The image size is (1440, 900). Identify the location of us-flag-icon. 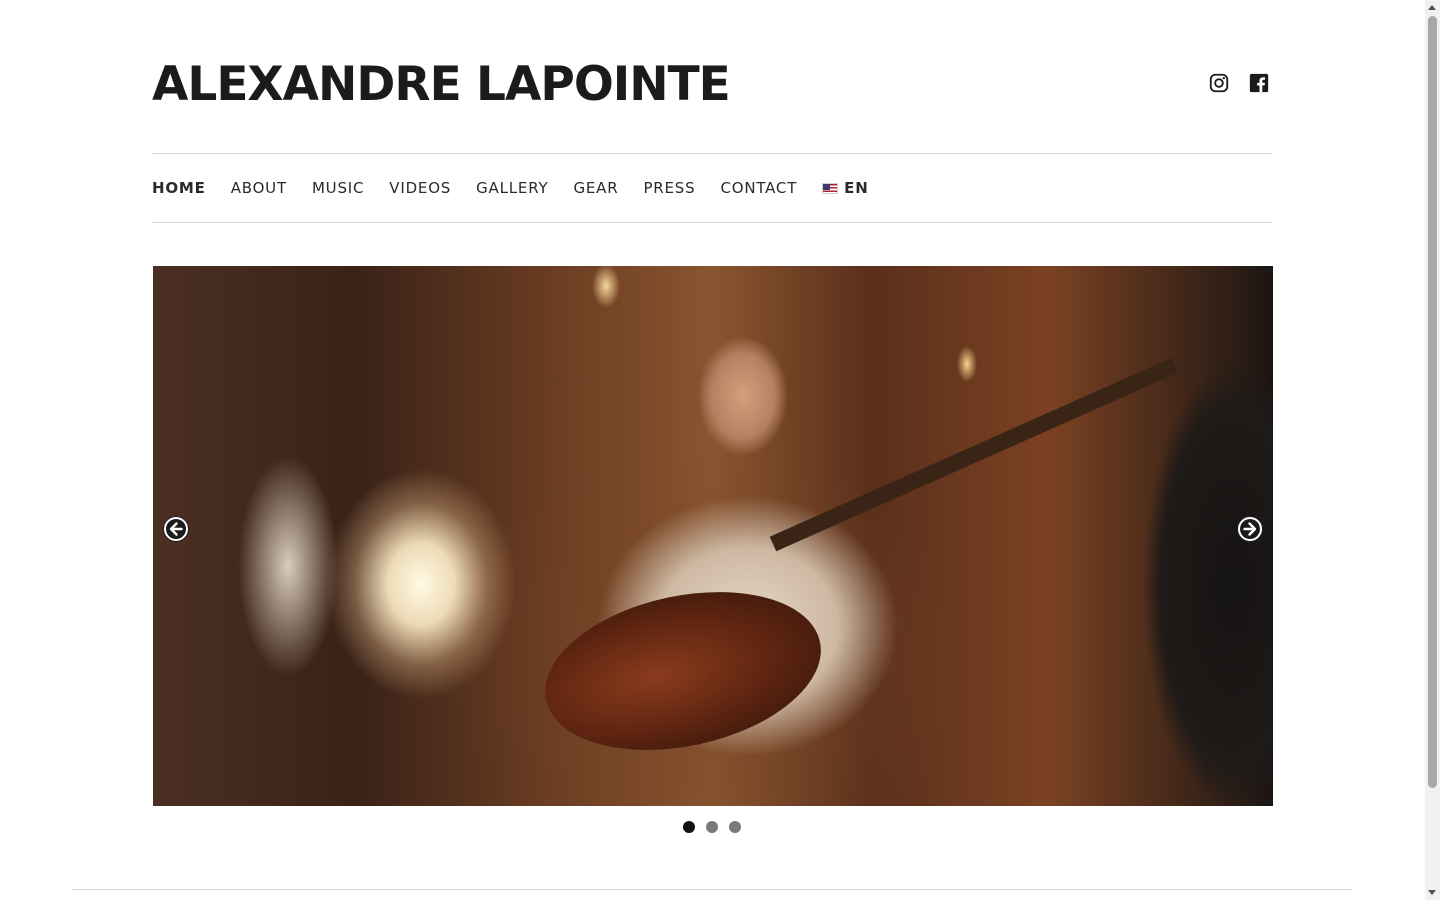
(830, 188).